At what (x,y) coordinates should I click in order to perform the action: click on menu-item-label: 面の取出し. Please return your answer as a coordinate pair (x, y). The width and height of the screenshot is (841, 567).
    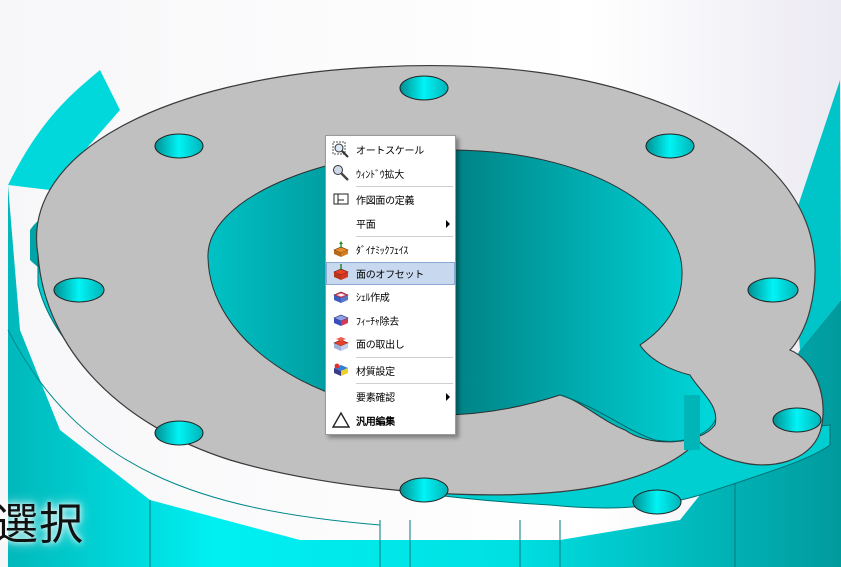
    Looking at the image, I should click on (380, 346).